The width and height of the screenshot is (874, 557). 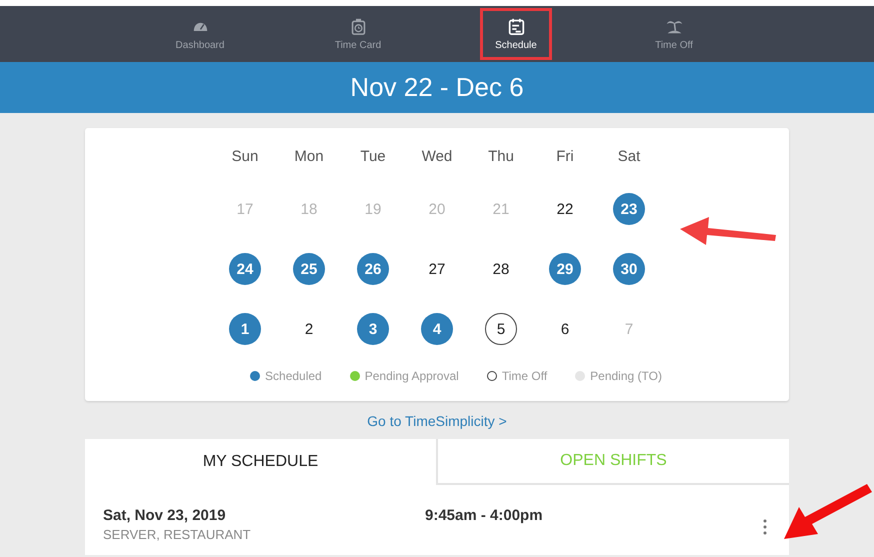 I want to click on nav-tab: Time Card, so click(x=358, y=34).